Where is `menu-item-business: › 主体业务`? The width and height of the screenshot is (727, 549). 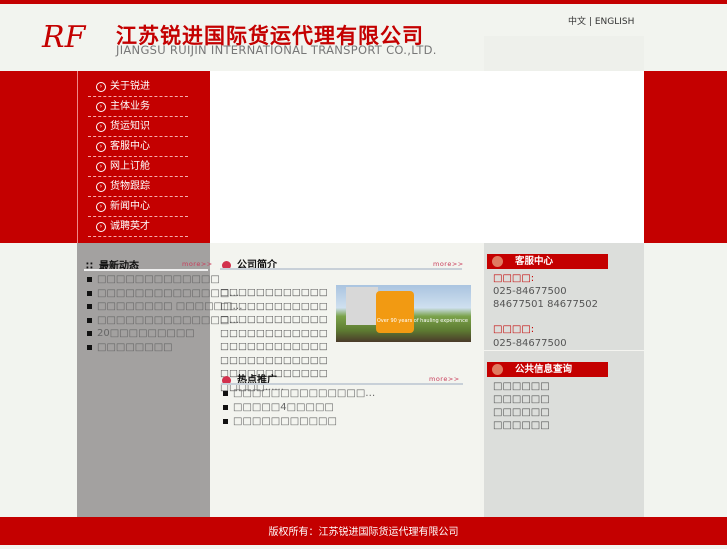
menu-item-business: › 主体业务 is located at coordinates (138, 107).